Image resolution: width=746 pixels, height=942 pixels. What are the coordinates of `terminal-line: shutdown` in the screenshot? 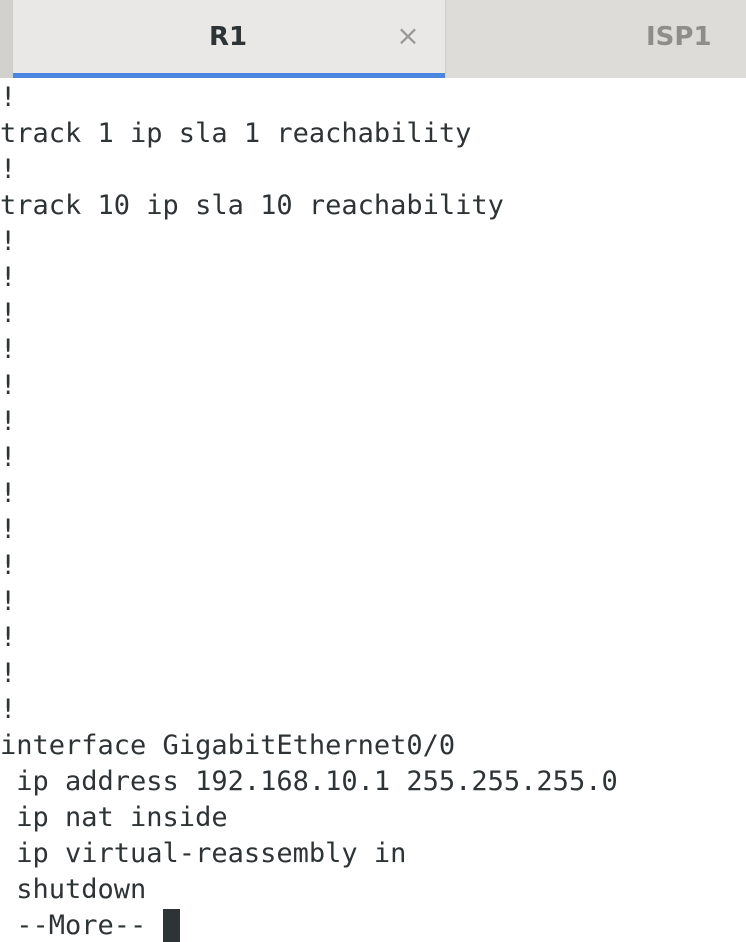 It's located at (73, 889).